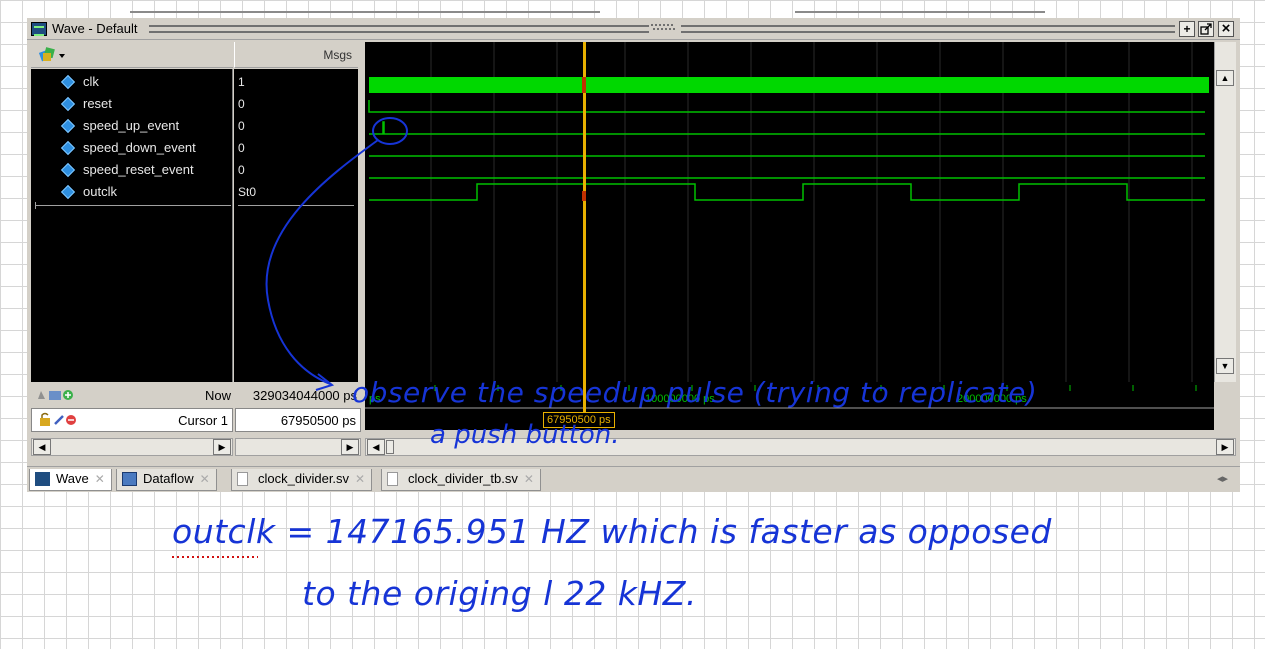 This screenshot has height=649, width=1265. What do you see at coordinates (1226, 29) in the screenshot?
I see `close-window-button: ×` at bounding box center [1226, 29].